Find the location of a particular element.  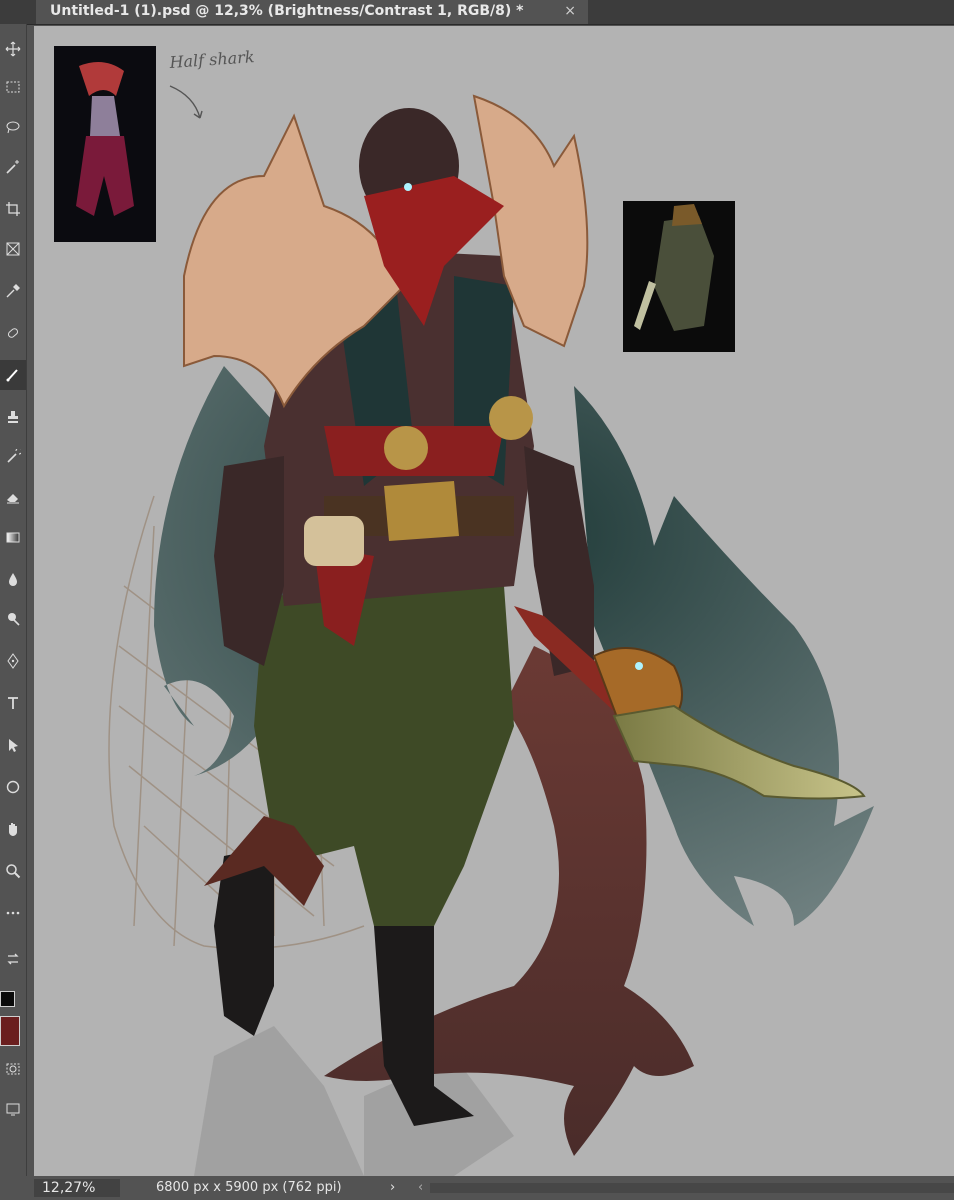

frame-icon is located at coordinates (13, 249).